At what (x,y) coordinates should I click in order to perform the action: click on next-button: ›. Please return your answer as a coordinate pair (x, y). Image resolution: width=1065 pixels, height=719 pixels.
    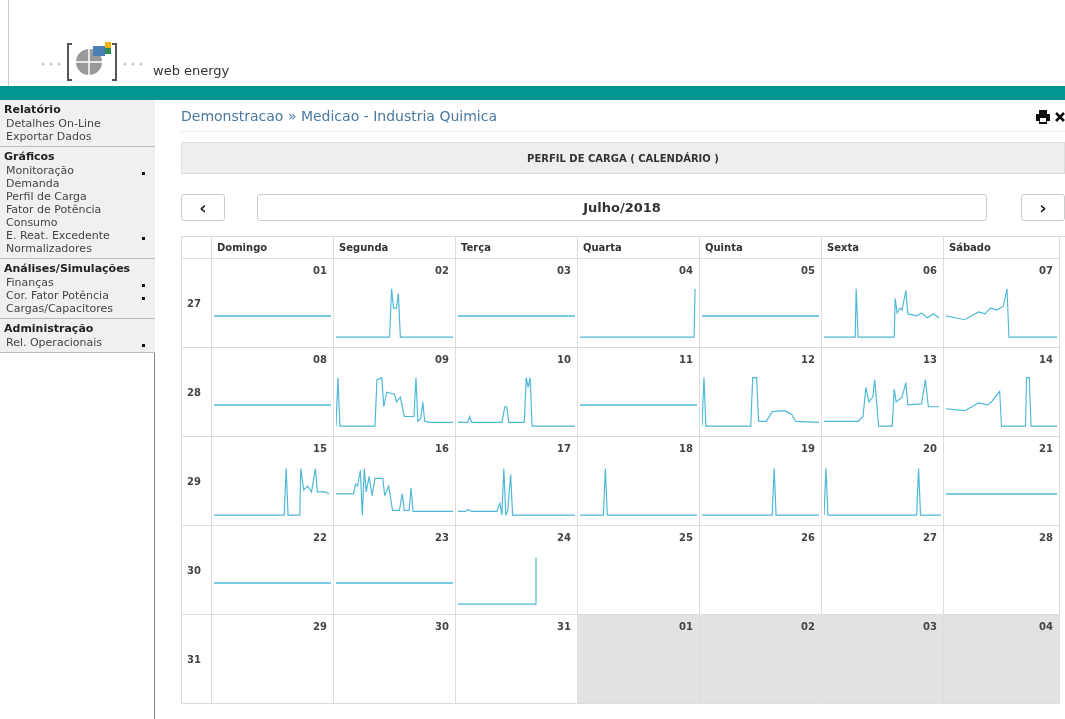
    Looking at the image, I should click on (1043, 207).